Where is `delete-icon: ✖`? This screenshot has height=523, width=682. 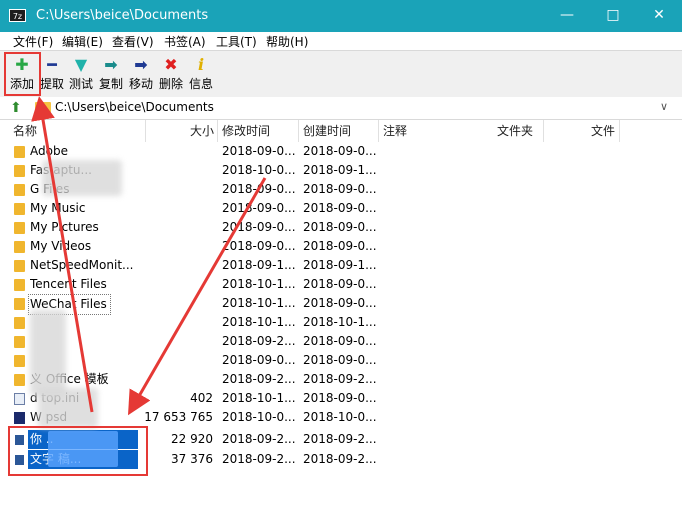
delete-icon: ✖ is located at coordinates (171, 64).